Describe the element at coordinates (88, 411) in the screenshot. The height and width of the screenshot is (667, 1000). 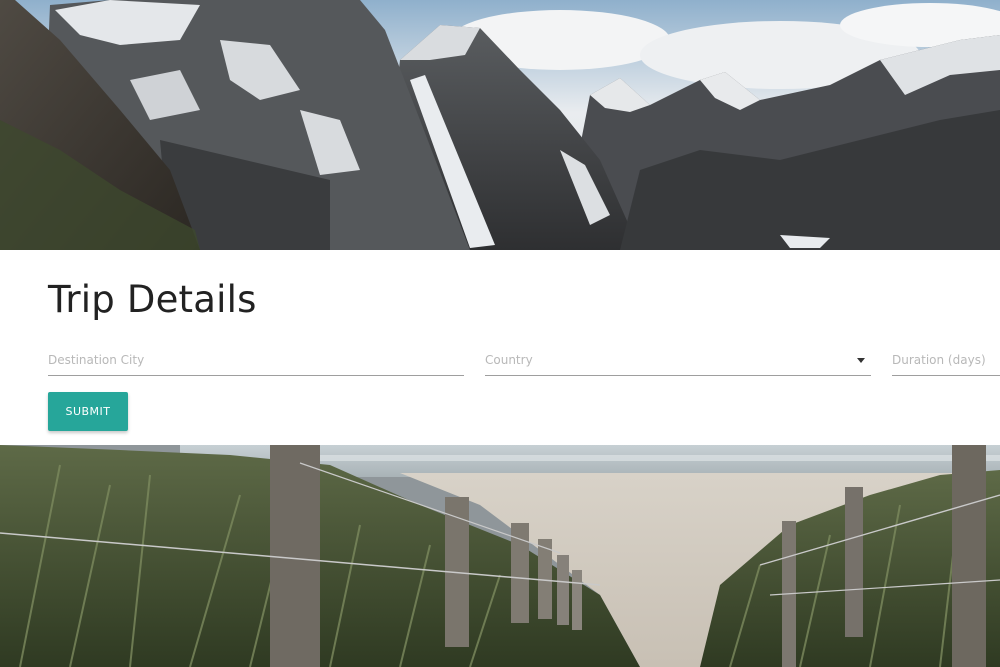
I see `submit-button: SUBMIT` at that location.